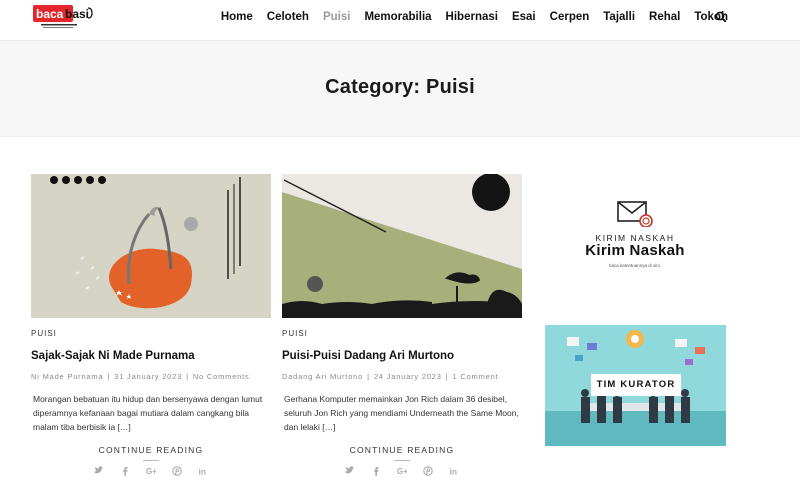 Image resolution: width=800 pixels, height=488 pixels. What do you see at coordinates (635, 265) in the screenshot?
I see `kirim-naskah-note: baca ketentuannya di sini.` at bounding box center [635, 265].